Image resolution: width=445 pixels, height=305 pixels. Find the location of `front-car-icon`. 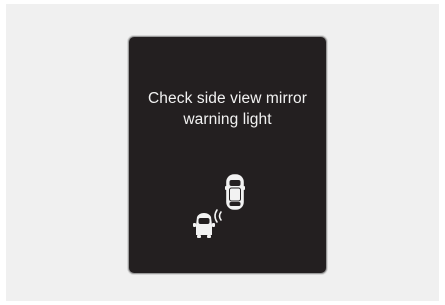

front-car-icon is located at coordinates (235, 192).